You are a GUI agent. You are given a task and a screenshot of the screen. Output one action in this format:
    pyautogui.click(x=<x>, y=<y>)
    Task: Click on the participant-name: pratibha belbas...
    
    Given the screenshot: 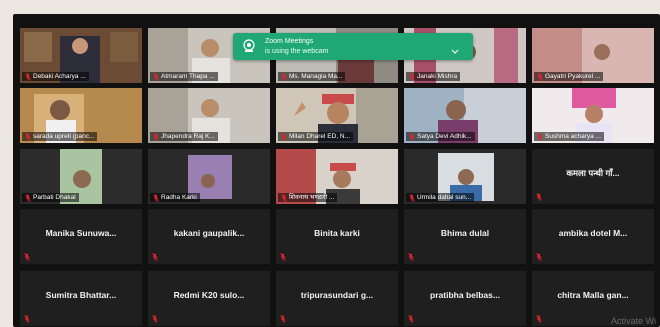 What is the action you would take?
    pyautogui.click(x=465, y=295)
    